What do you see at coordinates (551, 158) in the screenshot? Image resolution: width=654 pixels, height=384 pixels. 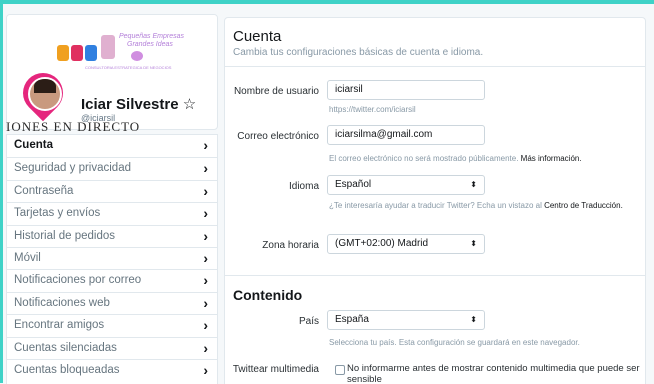 I see `more-info-link: Más información.` at bounding box center [551, 158].